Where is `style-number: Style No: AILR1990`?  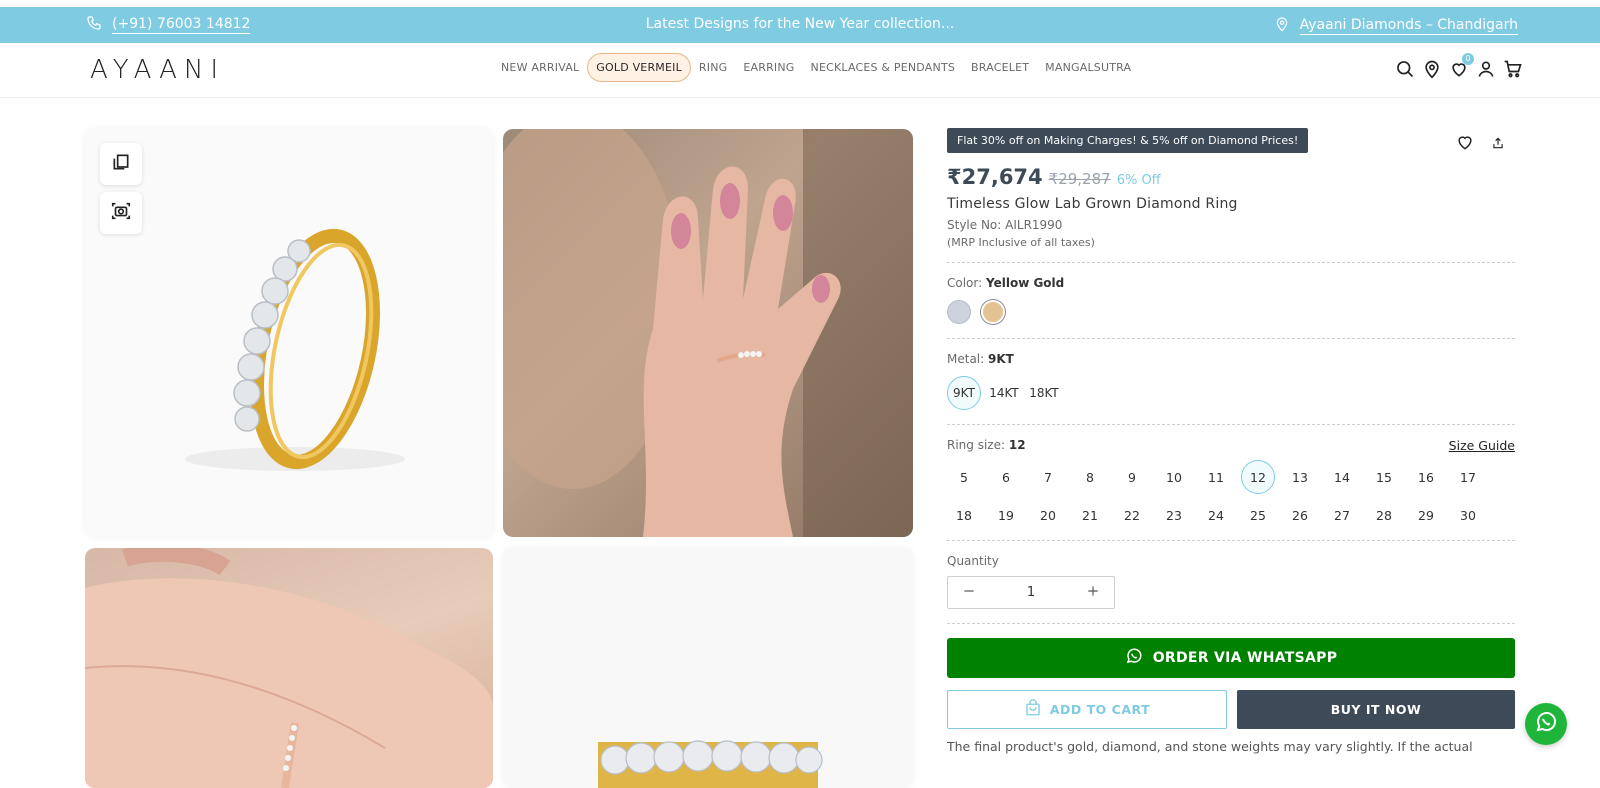
style-number: Style No: AILR1990 is located at coordinates (1005, 225).